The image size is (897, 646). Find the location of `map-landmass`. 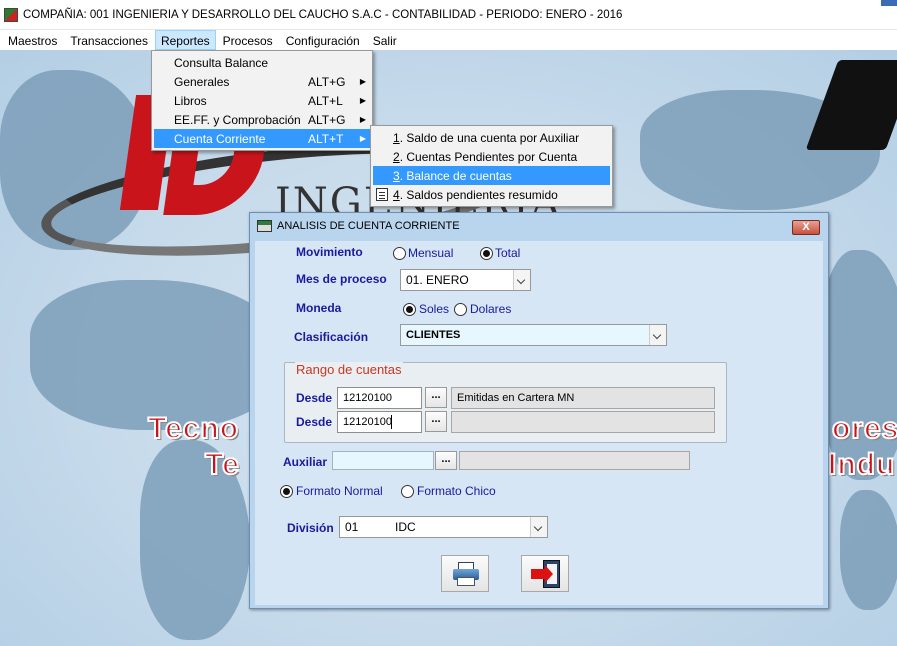

map-landmass is located at coordinates (868, 550).